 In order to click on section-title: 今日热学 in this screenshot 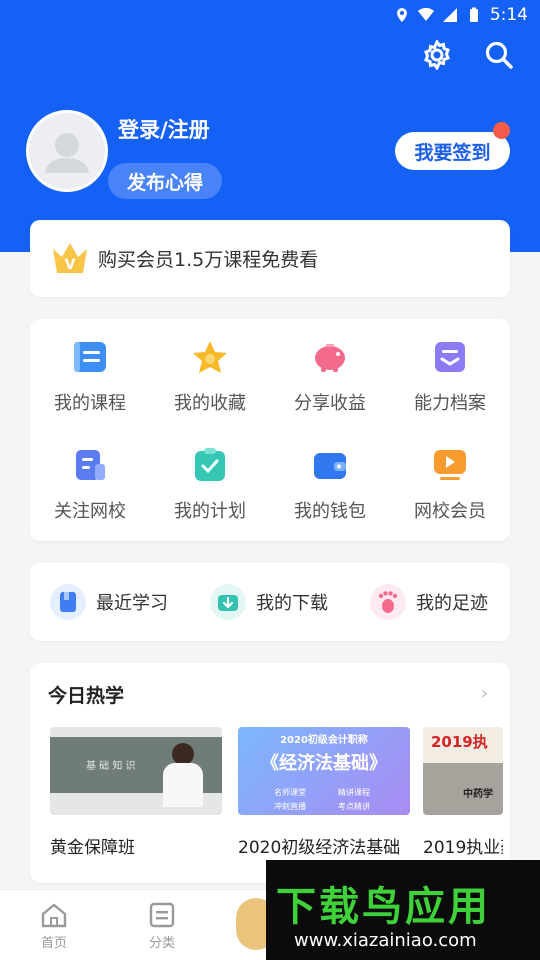, I will do `click(86, 696)`.